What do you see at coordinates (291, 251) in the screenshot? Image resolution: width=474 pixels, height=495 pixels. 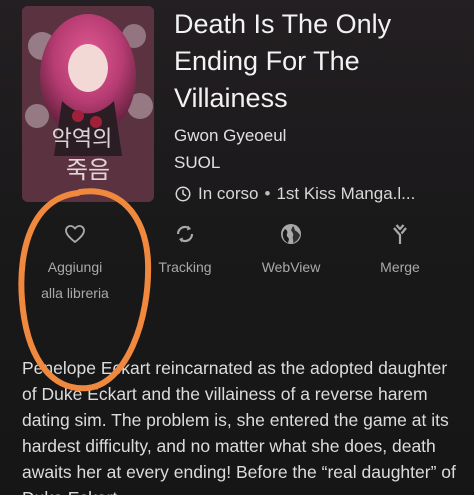 I see `webview-button: WebView` at bounding box center [291, 251].